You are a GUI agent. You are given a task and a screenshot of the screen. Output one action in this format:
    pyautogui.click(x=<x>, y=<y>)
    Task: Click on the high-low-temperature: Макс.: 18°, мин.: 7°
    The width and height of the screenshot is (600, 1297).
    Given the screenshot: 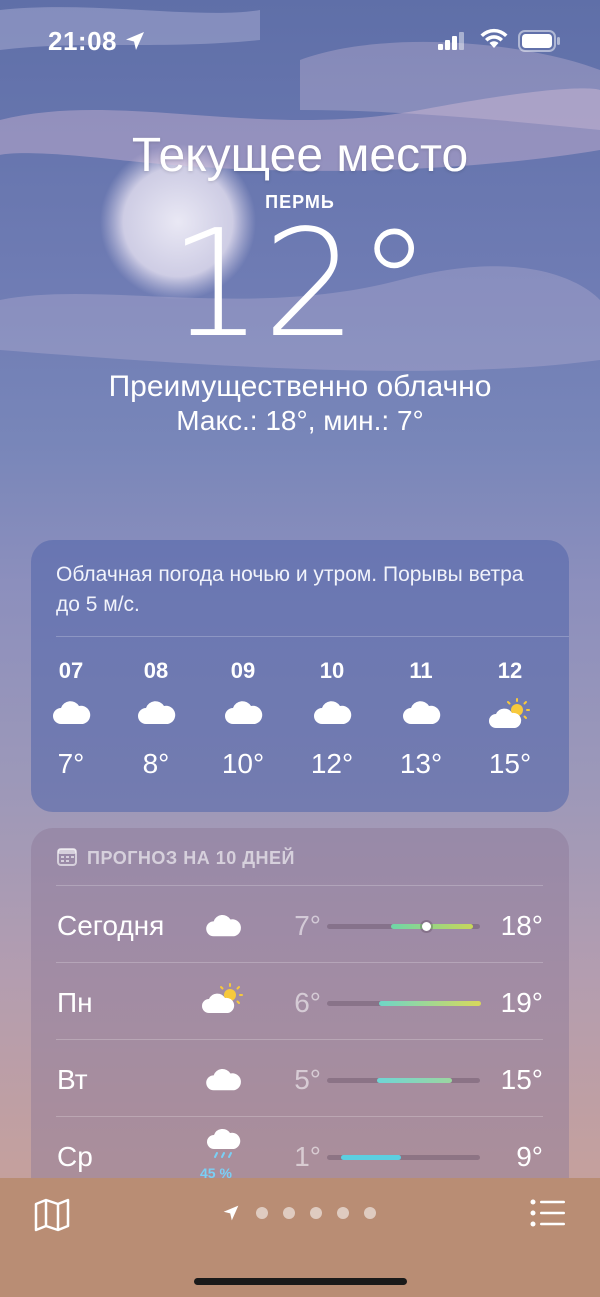 What is the action you would take?
    pyautogui.click(x=300, y=420)
    